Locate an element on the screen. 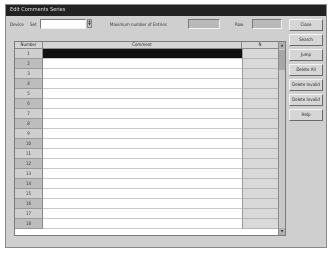 The image size is (332, 253). title-bar: Edit Comments Series is located at coordinates (166, 10).